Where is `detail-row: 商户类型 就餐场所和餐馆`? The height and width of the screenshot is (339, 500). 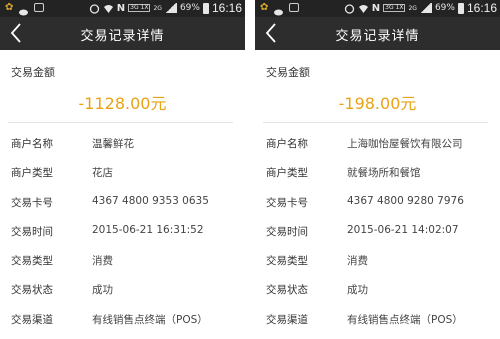
detail-row: 商户类型 就餐场所和餐馆 is located at coordinates (377, 175).